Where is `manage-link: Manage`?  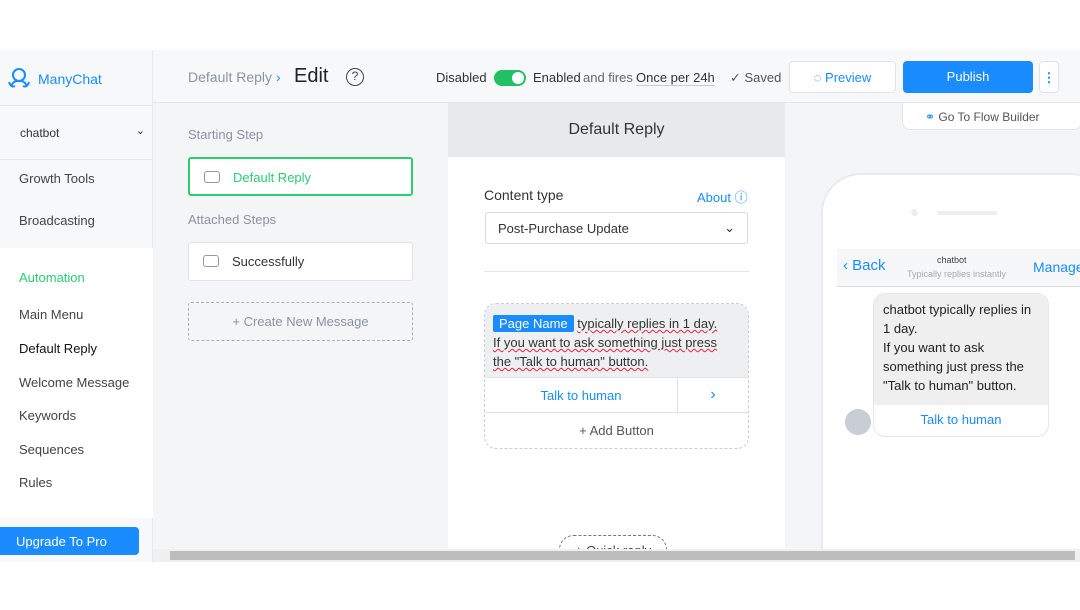 manage-link: Manage is located at coordinates (1056, 267).